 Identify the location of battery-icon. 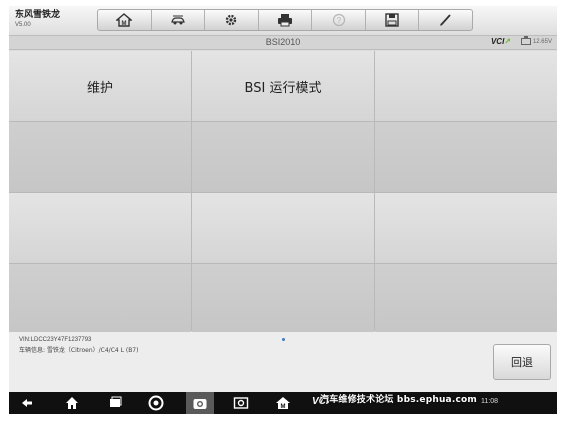
(525, 40).